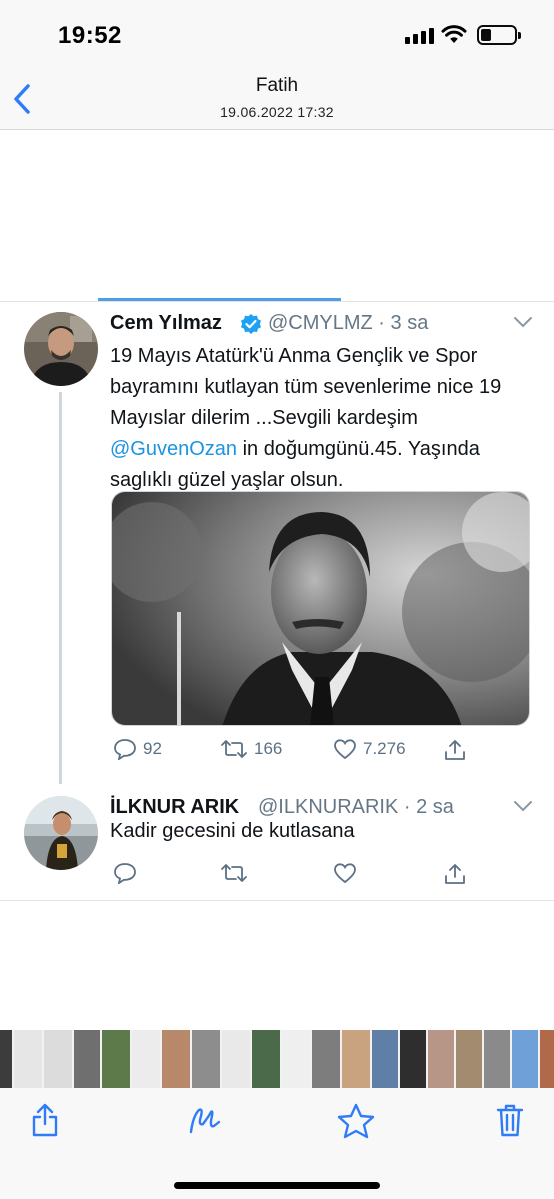  Describe the element at coordinates (320, 608) in the screenshot. I see `tweet-photo` at that location.